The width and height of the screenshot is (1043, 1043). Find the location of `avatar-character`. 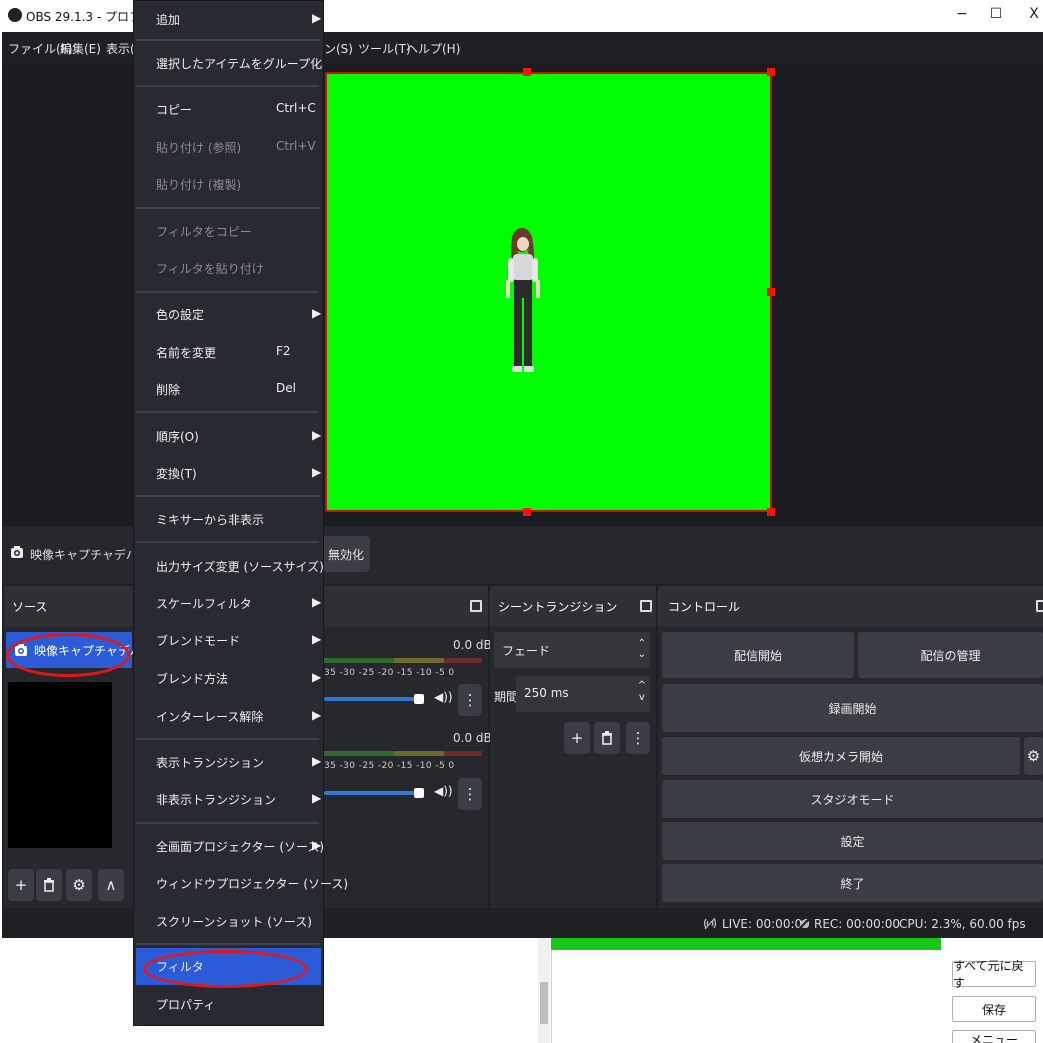

avatar-character is located at coordinates (523, 300).